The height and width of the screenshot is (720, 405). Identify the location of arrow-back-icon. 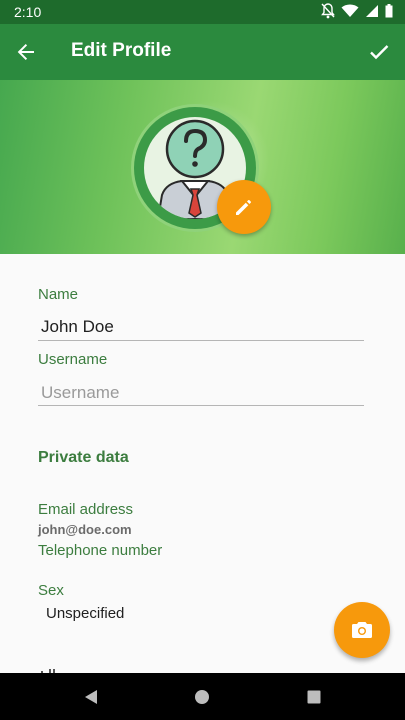
(25, 52).